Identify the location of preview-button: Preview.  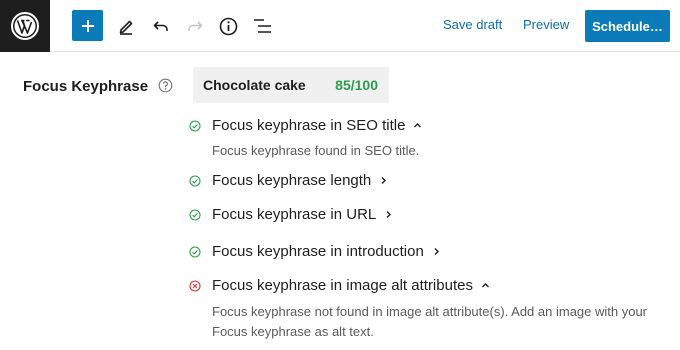
(546, 24).